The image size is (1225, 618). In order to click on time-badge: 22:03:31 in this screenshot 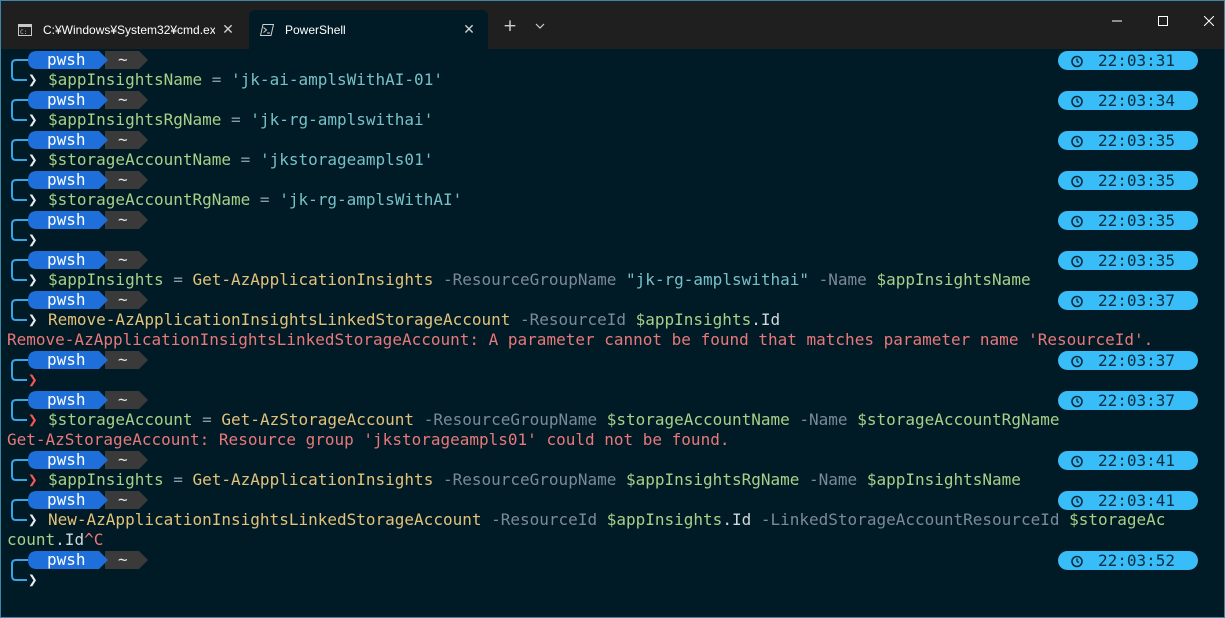, I will do `click(1128, 60)`.